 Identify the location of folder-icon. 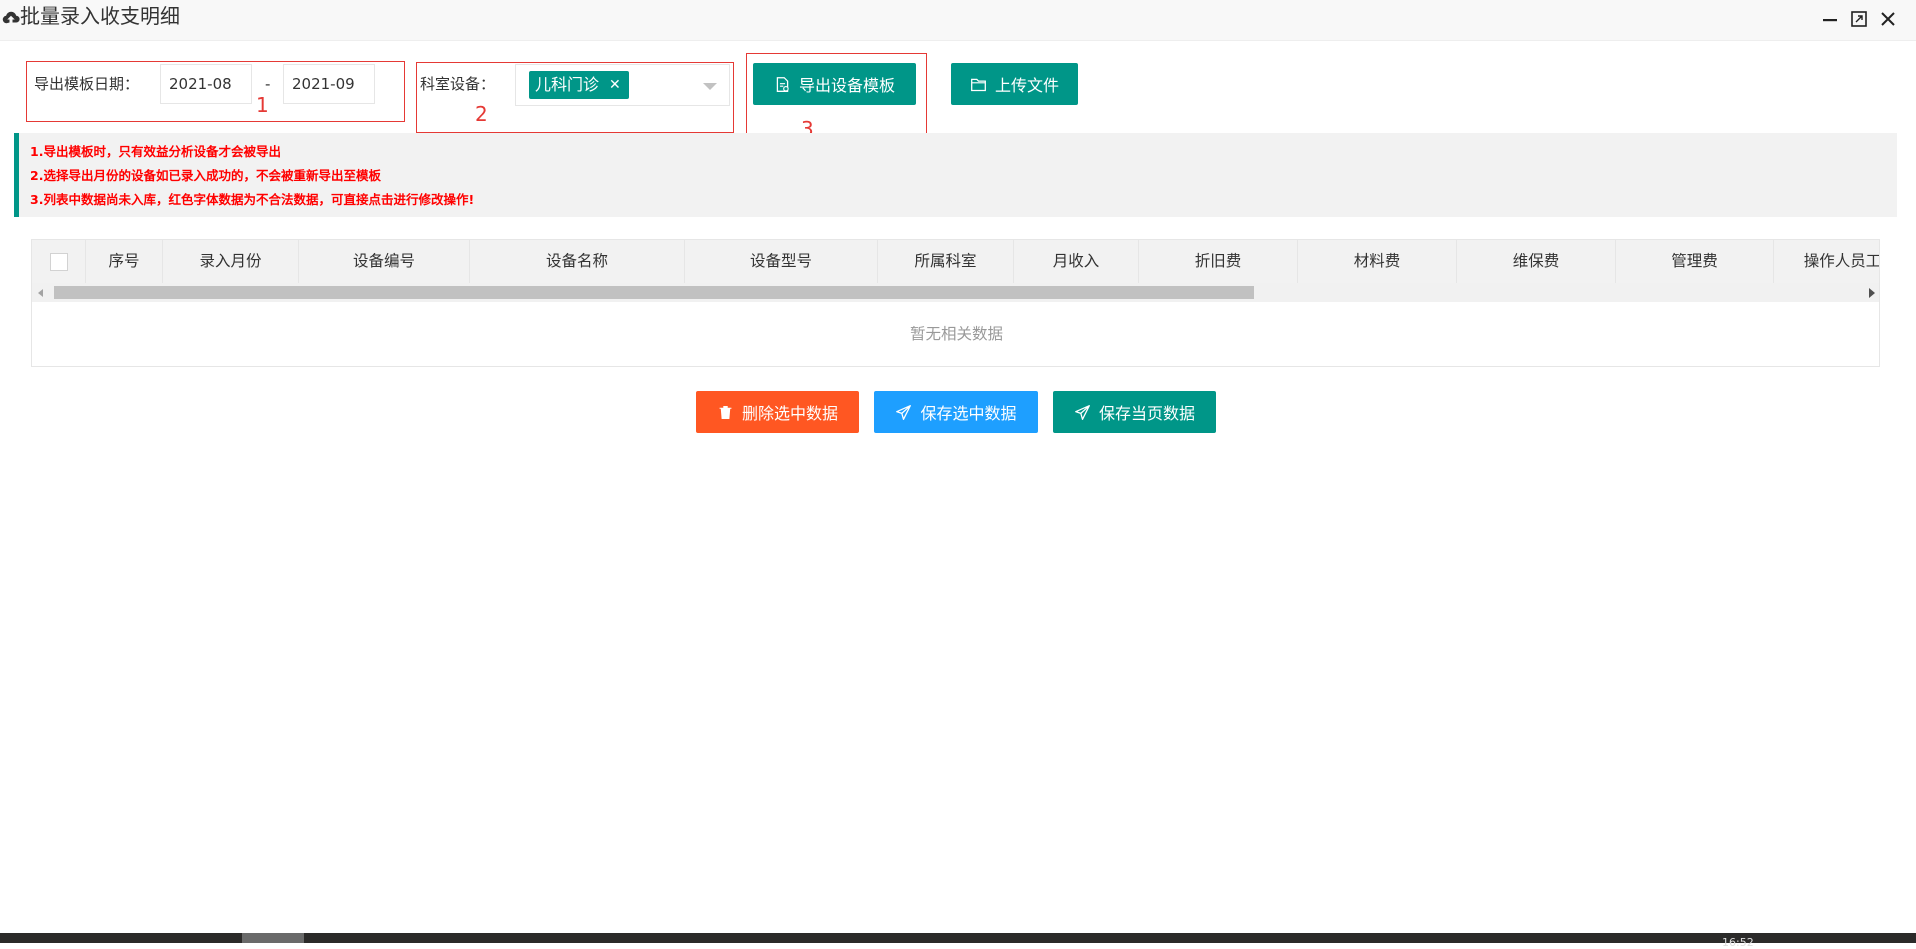
(978, 84).